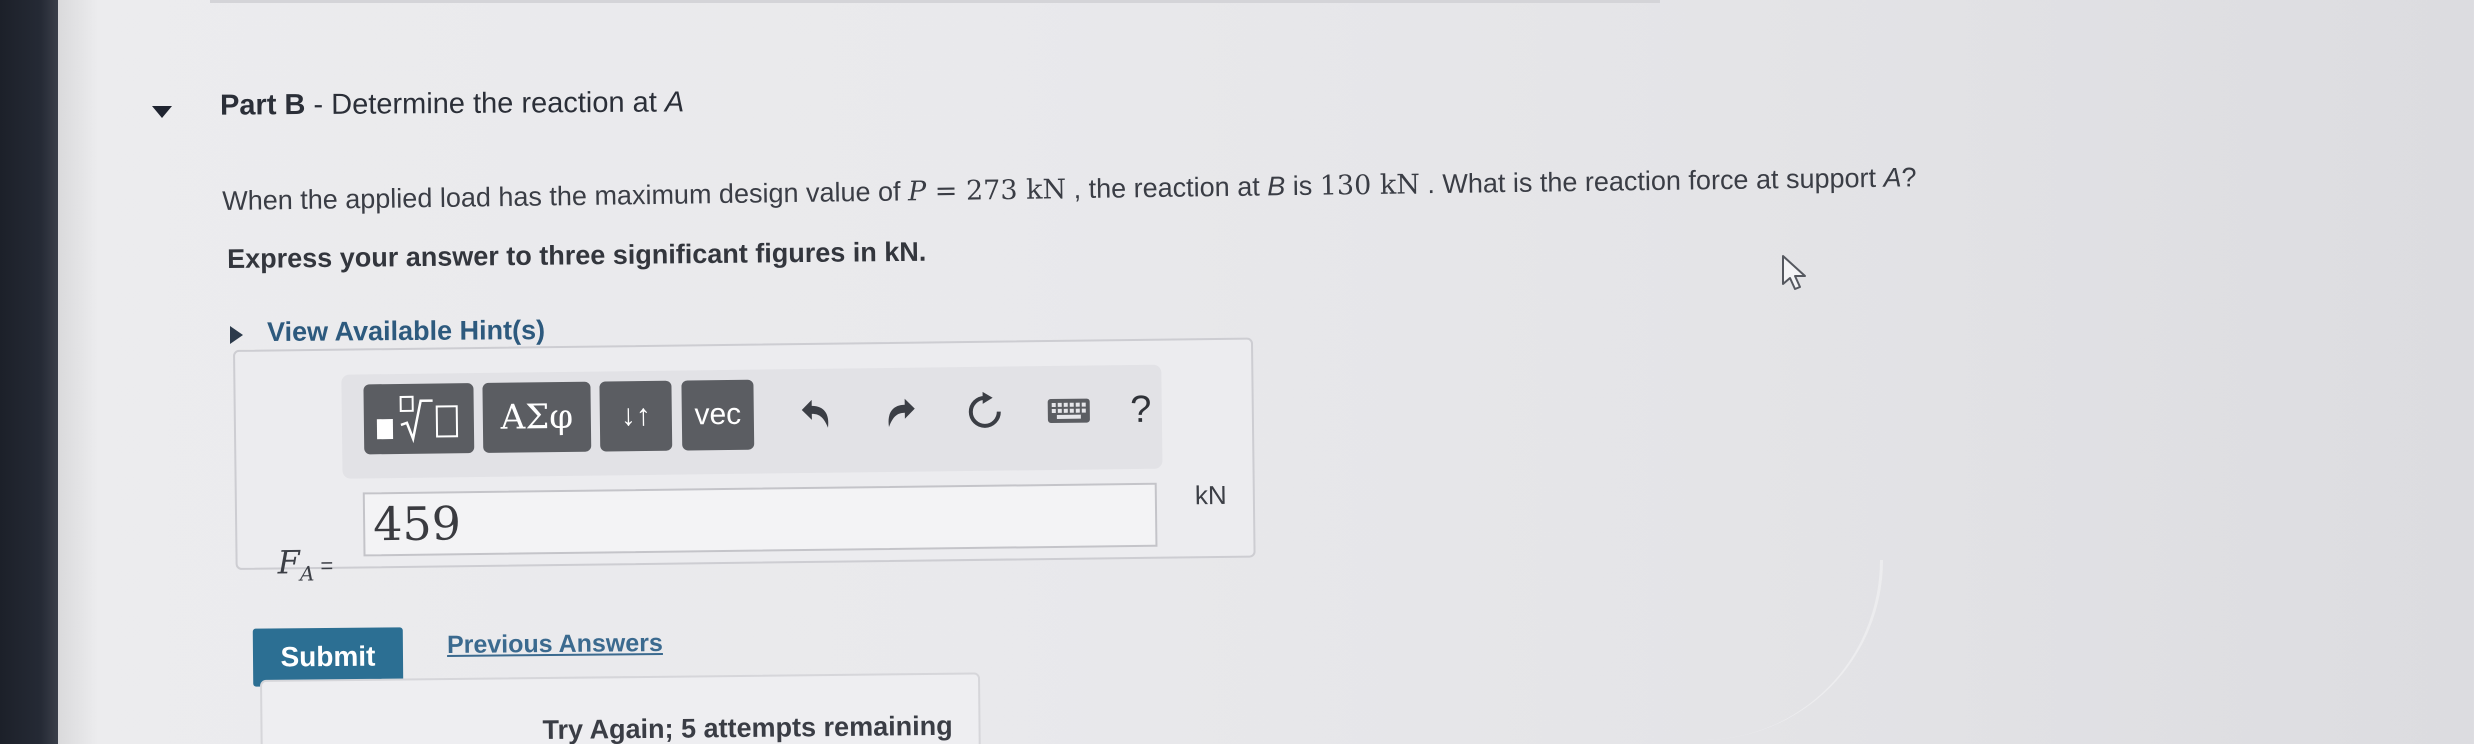  Describe the element at coordinates (636, 416) in the screenshot. I see `arrows-button: ↓↑` at that location.